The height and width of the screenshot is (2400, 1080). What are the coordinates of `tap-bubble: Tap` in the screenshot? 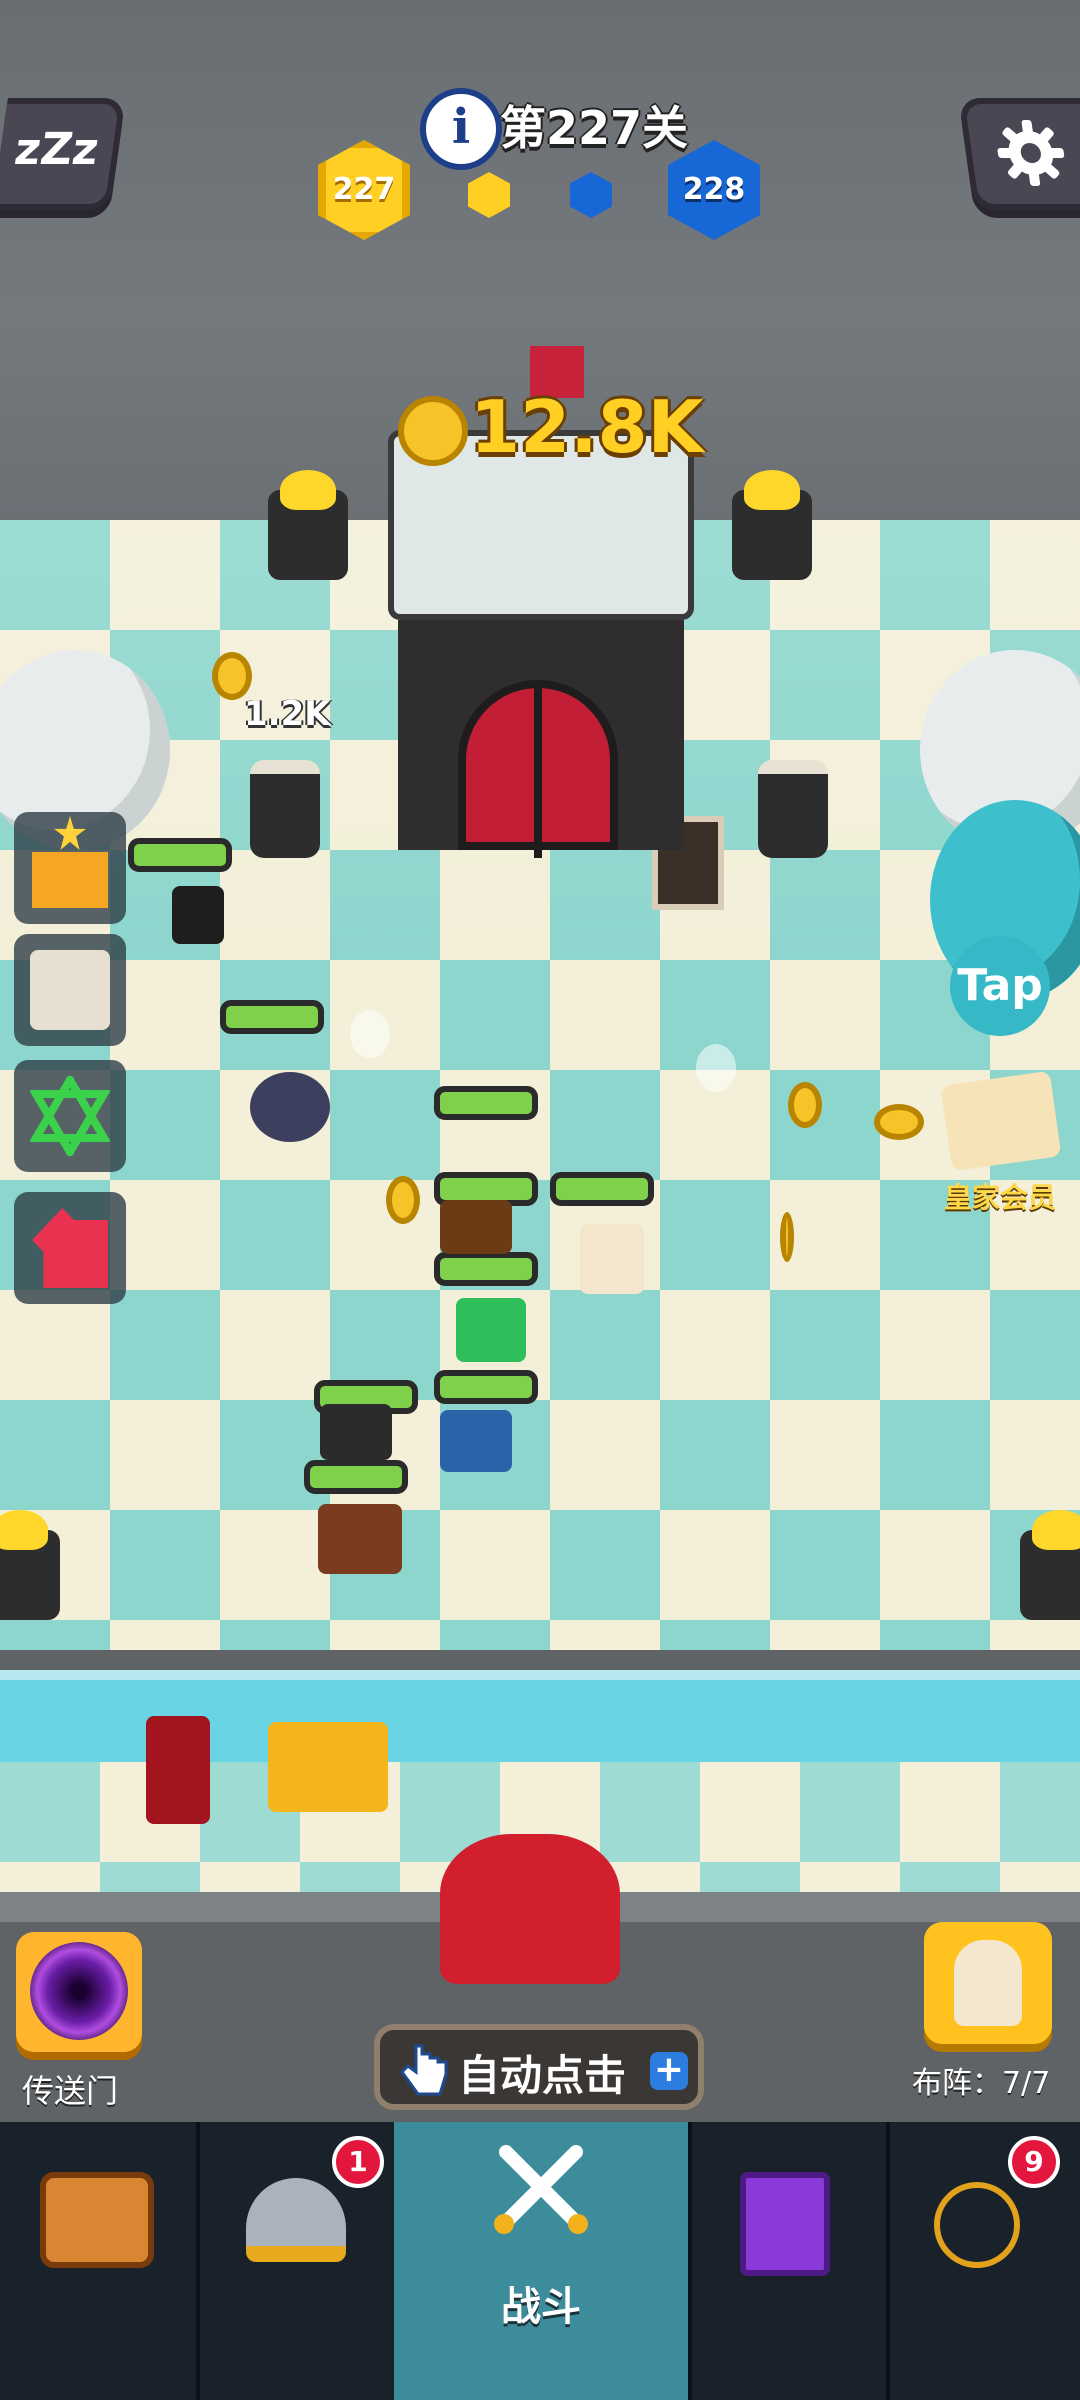 It's located at (1000, 986).